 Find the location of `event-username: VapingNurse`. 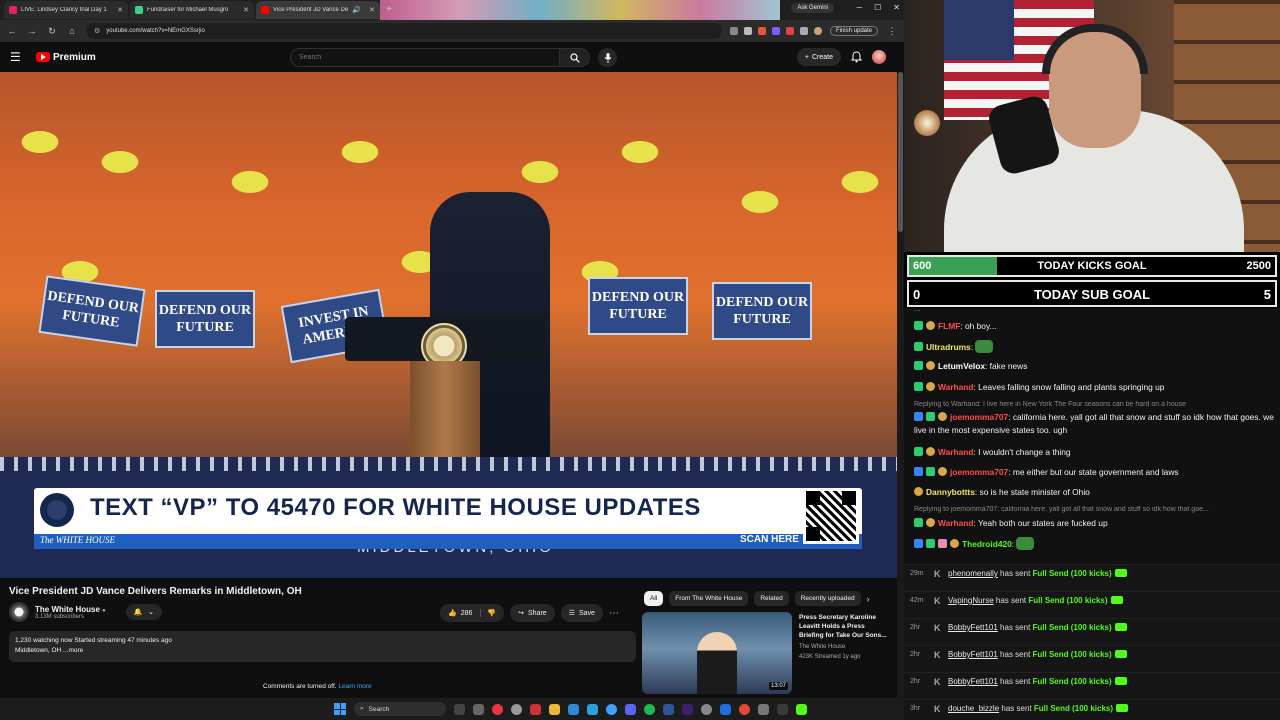

event-username: VapingNurse is located at coordinates (971, 600).